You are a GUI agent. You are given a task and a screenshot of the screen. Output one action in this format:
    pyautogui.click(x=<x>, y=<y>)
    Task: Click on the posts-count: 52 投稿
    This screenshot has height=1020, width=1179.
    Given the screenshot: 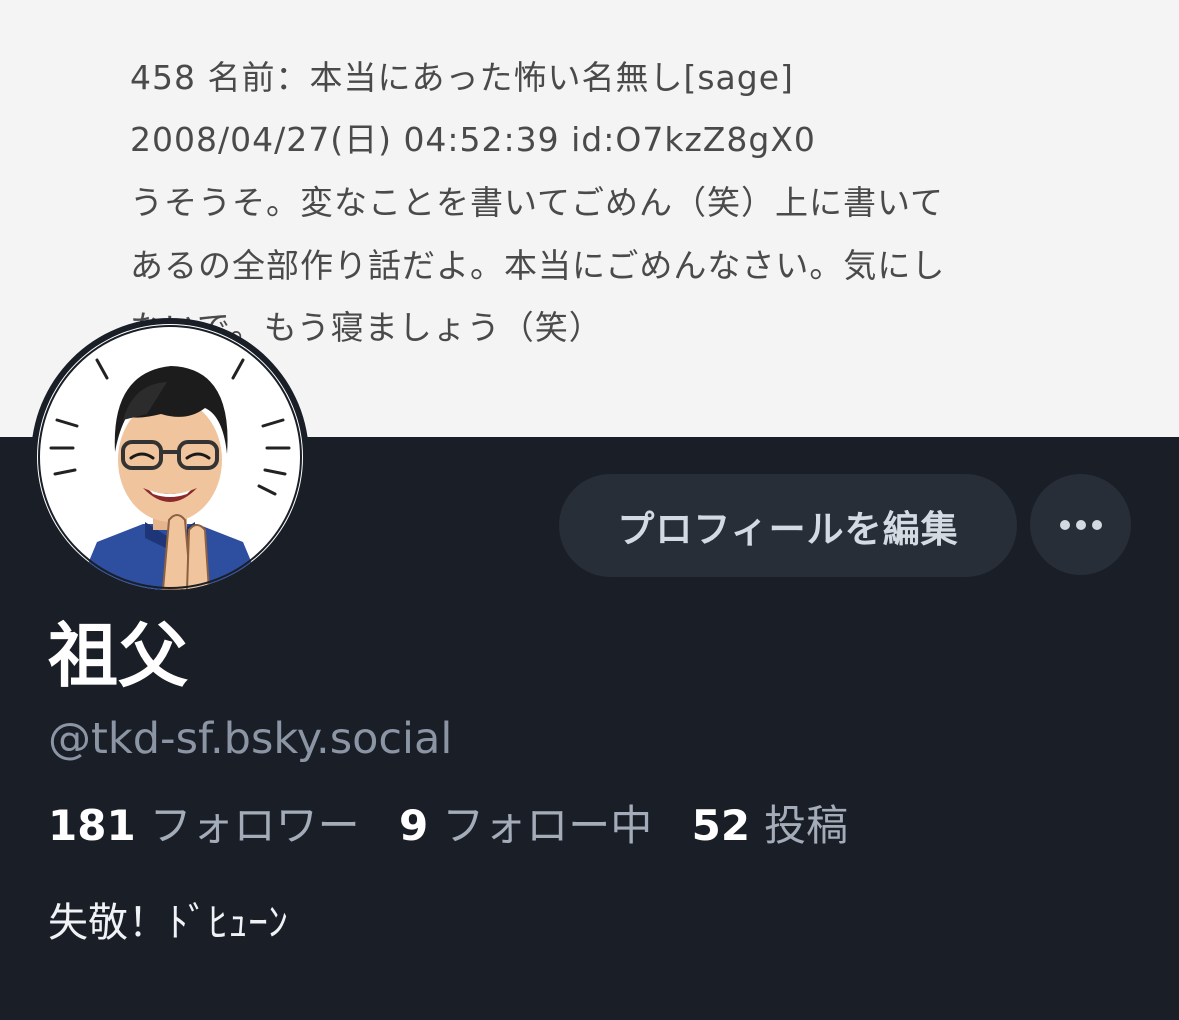 What is the action you would take?
    pyautogui.click(x=770, y=826)
    